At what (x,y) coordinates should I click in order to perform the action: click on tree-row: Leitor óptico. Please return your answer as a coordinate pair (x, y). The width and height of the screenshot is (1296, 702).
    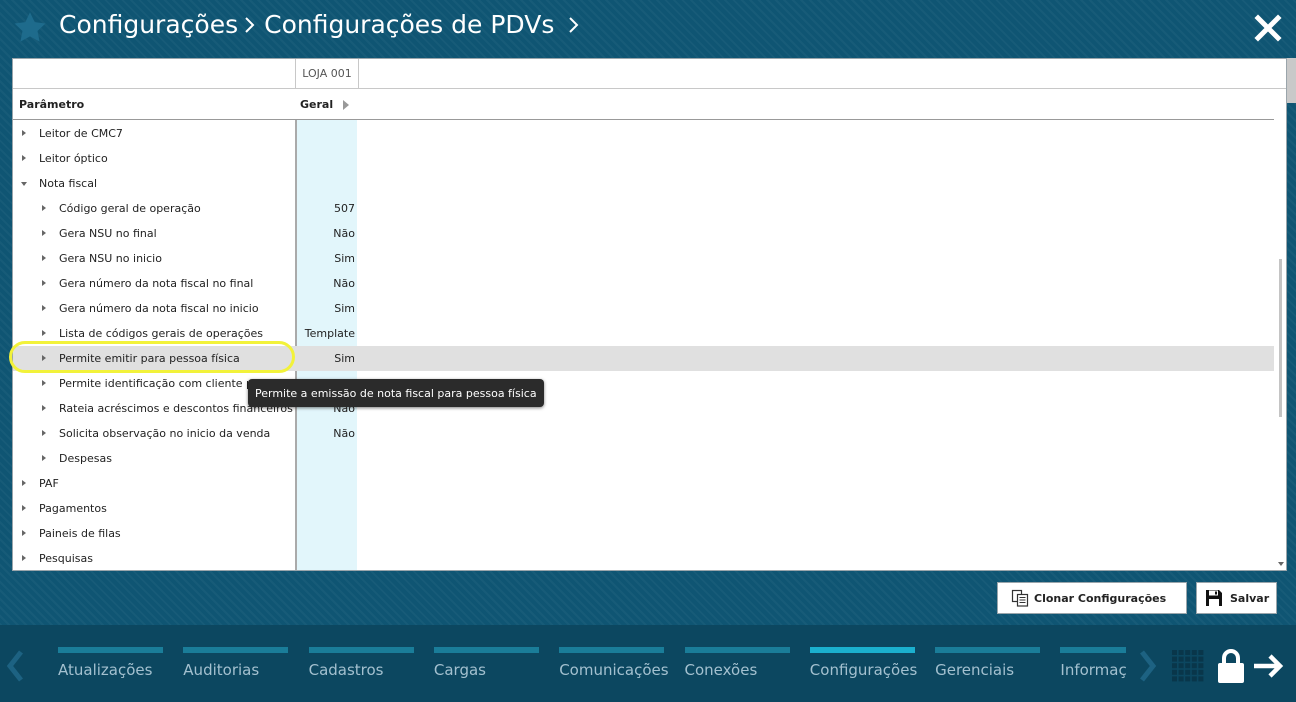
    Looking at the image, I should click on (643, 158).